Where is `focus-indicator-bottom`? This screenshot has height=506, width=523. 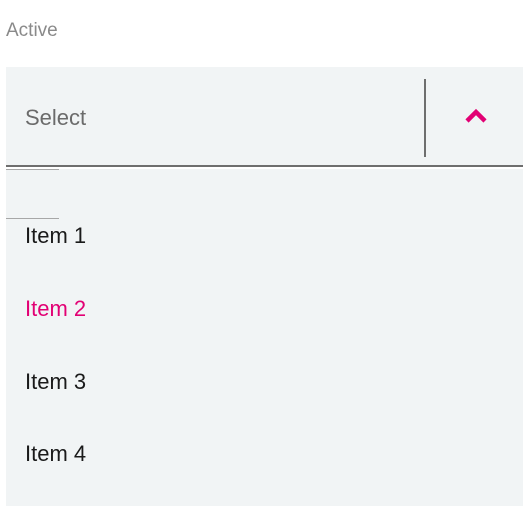 focus-indicator-bottom is located at coordinates (32, 218).